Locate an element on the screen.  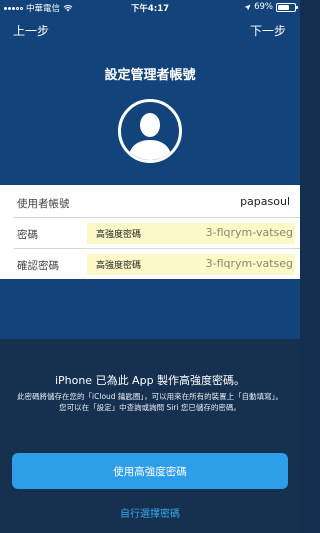
page-title: 設定管理者帳號 is located at coordinates (150, 75).